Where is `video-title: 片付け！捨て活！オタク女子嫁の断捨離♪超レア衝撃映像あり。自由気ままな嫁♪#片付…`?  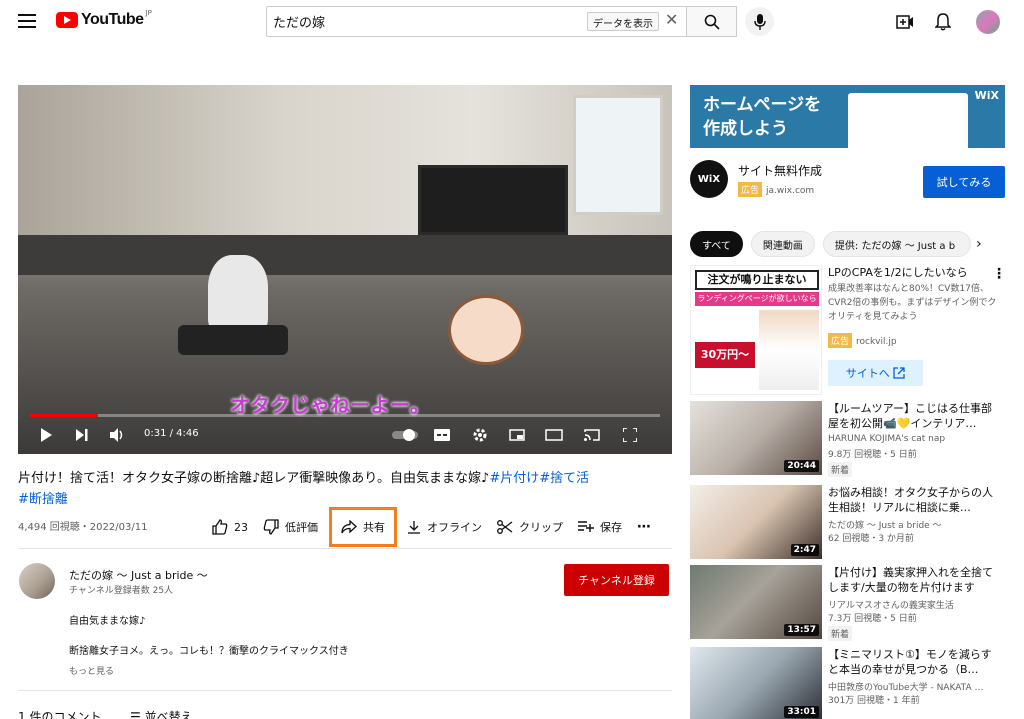
video-title: 片付け！捨て活！オタク女子嫁の断捨離♪超レア衝撃映像あり。自由気ままな嫁♪#片付… is located at coordinates (343, 489).